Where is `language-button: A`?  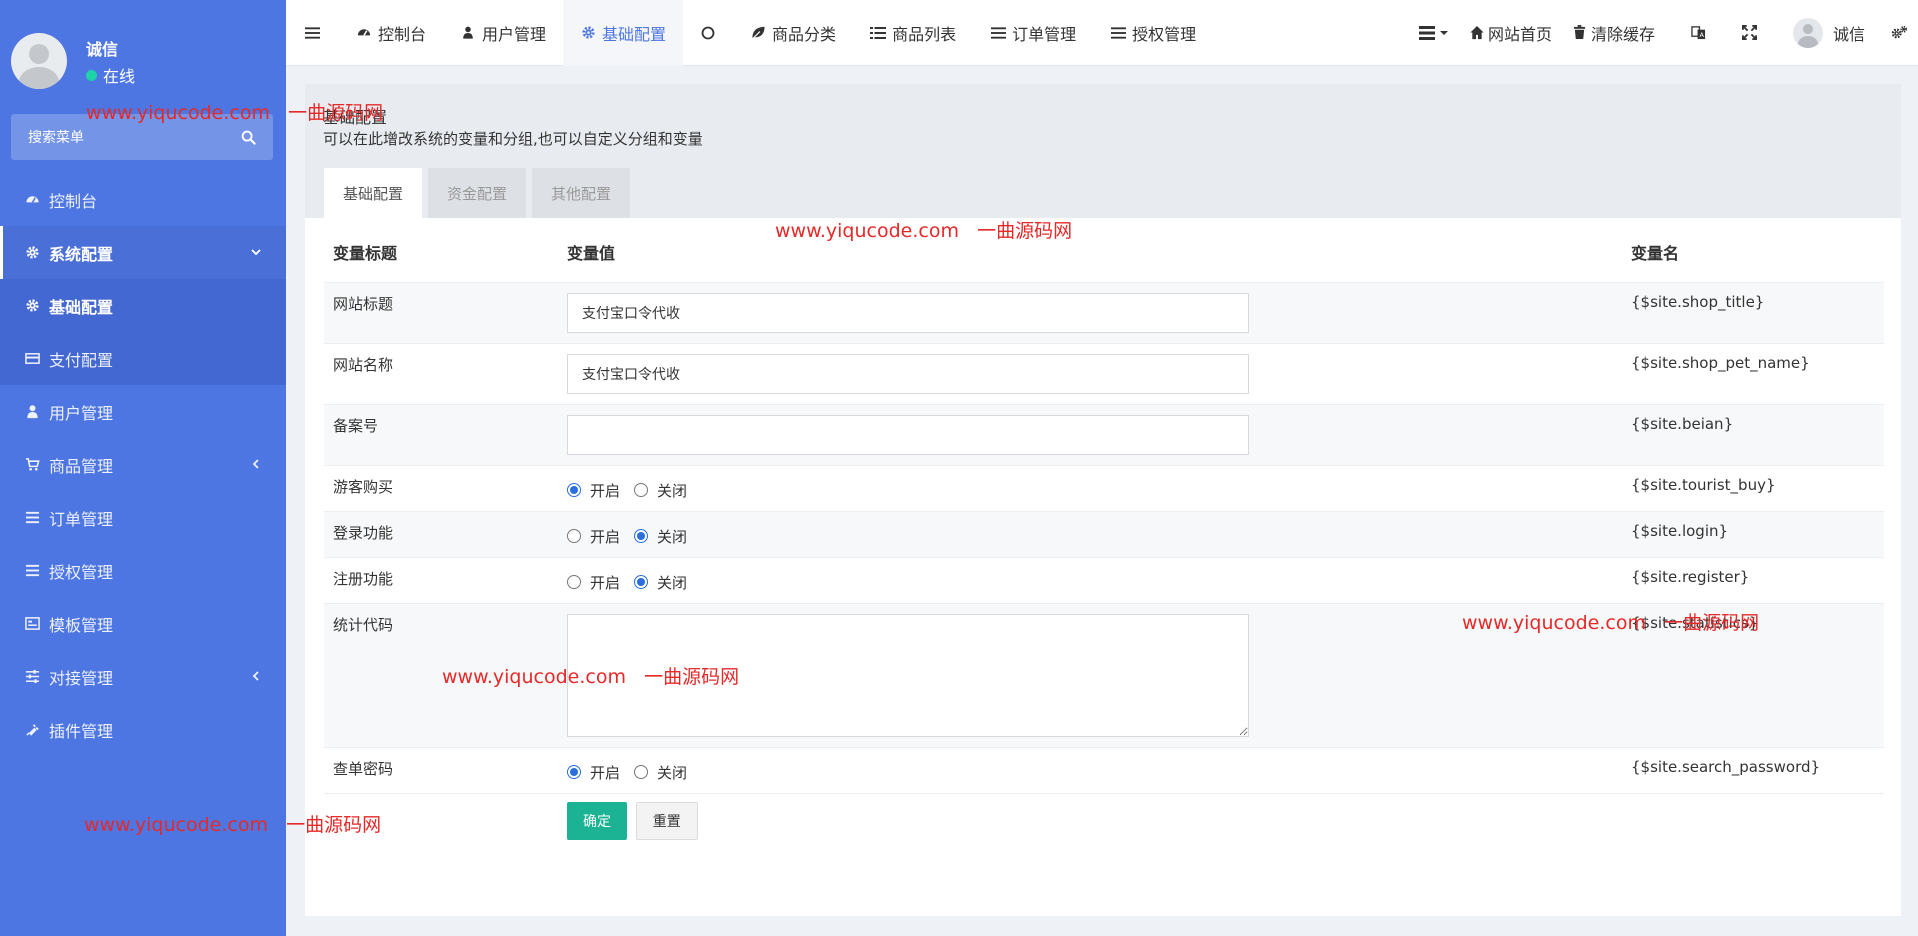 language-button: A is located at coordinates (1698, 33).